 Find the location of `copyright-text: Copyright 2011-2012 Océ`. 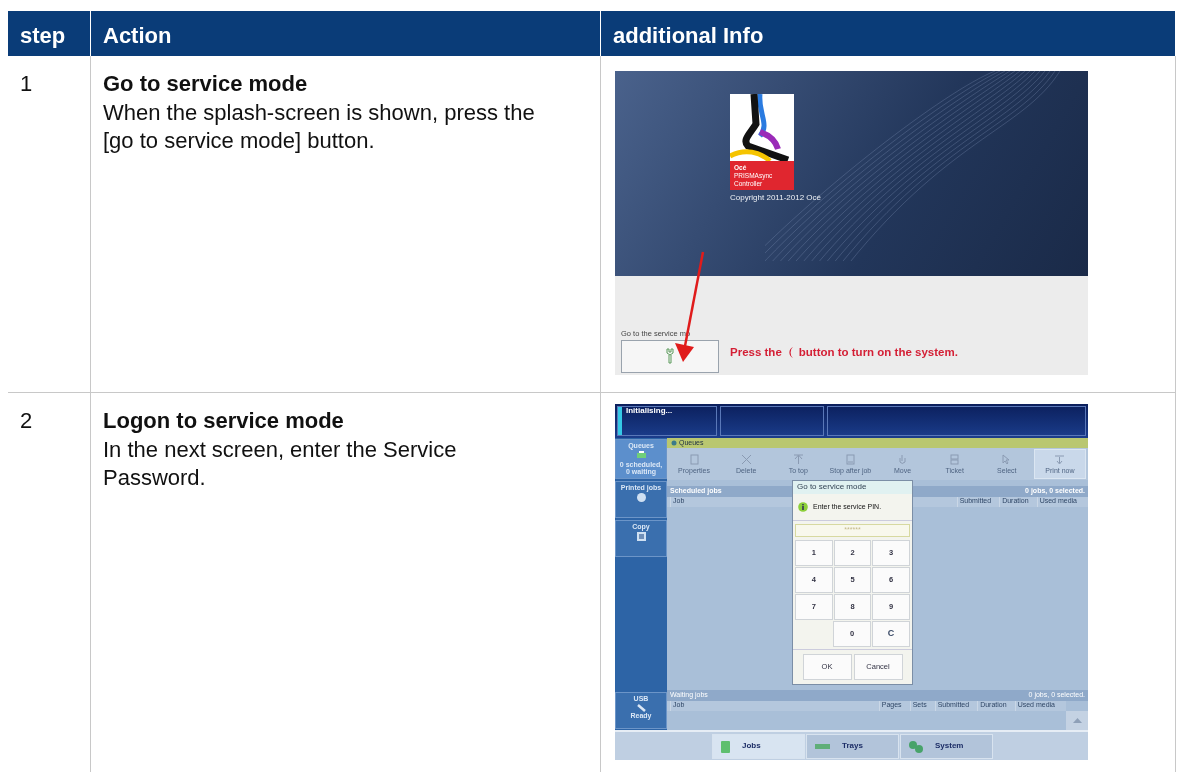

copyright-text: Copyright 2011-2012 Océ is located at coordinates (776, 198).